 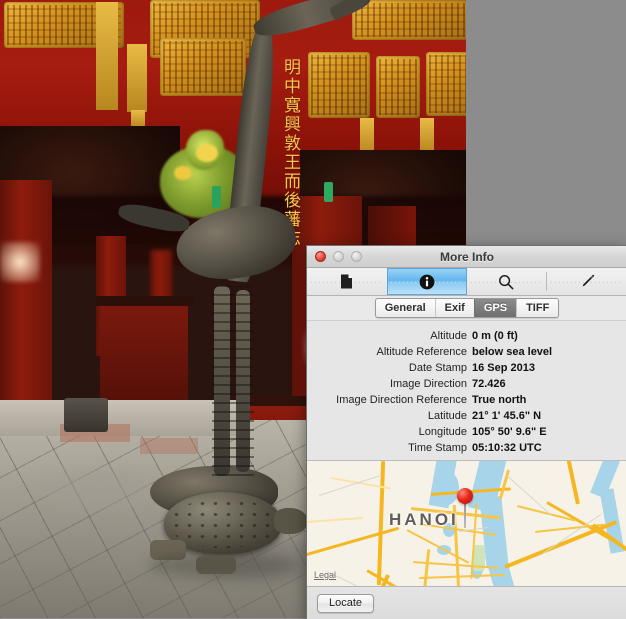 What do you see at coordinates (422, 352) in the screenshot?
I see `metadata-label: Altitude Reference` at bounding box center [422, 352].